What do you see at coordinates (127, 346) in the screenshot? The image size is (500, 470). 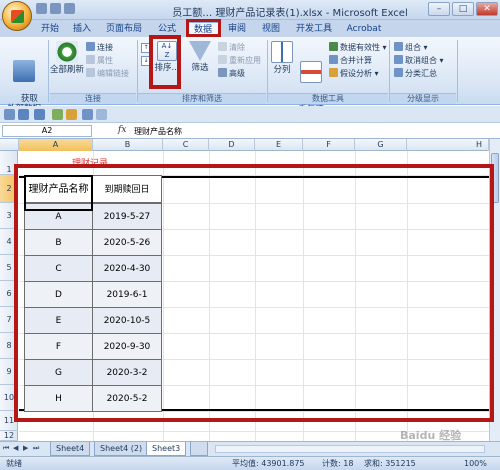 I see `table-cell-redeem-date: 2020-9-30` at bounding box center [127, 346].